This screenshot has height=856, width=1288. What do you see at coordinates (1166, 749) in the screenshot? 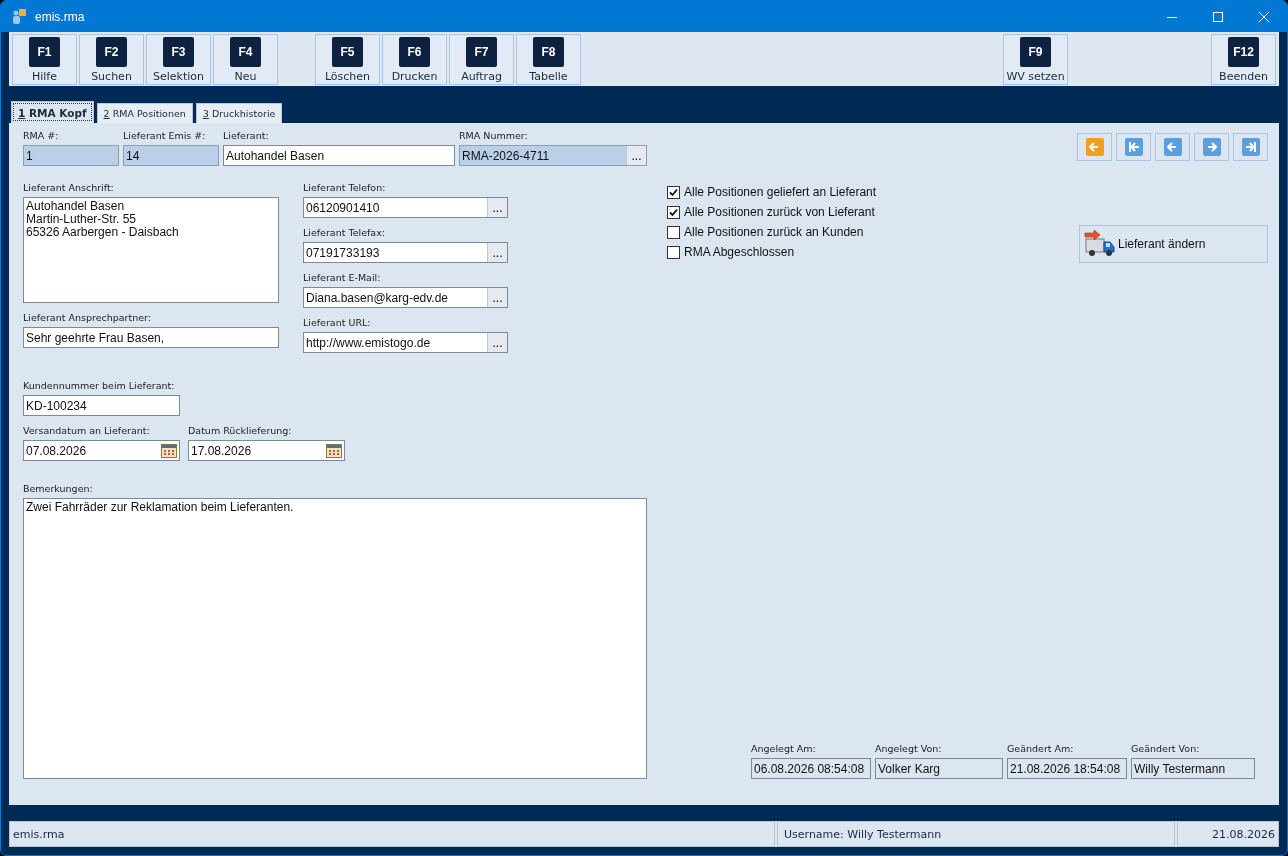
I see `field-label: Geändert Von:` at bounding box center [1166, 749].